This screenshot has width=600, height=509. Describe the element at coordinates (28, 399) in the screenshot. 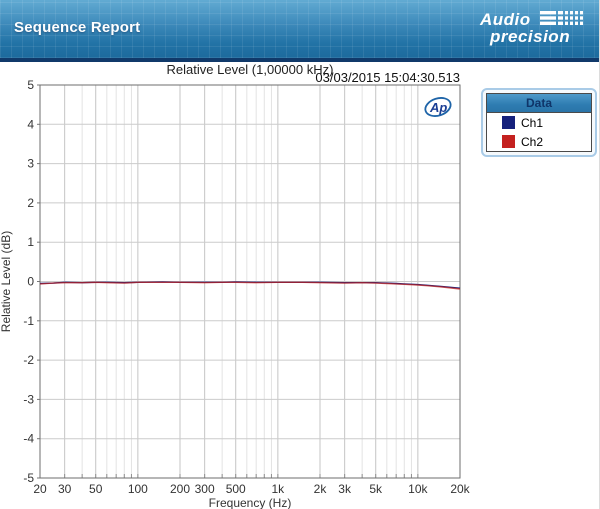

I see `svg-text: -3` at that location.